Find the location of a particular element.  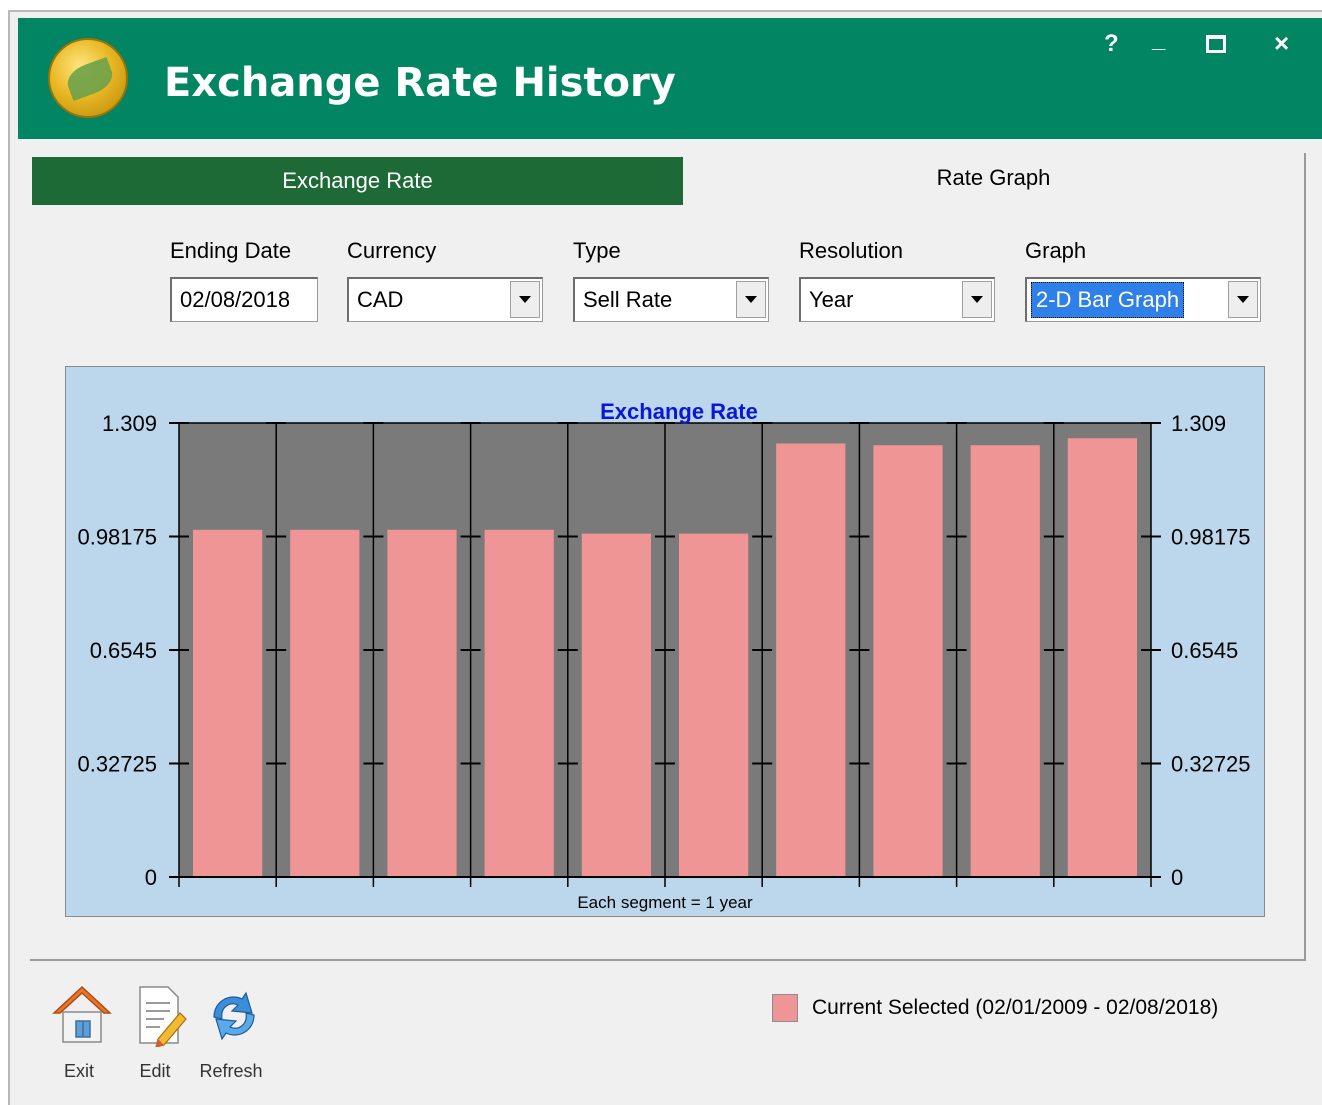

close-button: × is located at coordinates (1281, 43).